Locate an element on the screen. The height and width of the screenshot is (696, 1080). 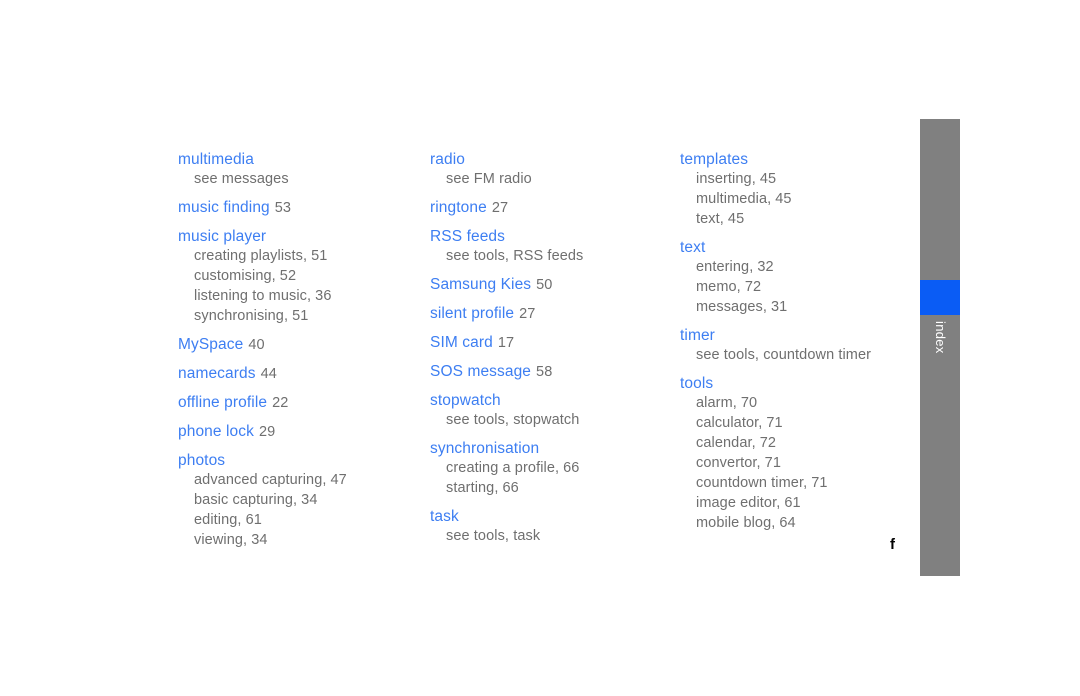
index-entry-page-number: 22 is located at coordinates (280, 403).